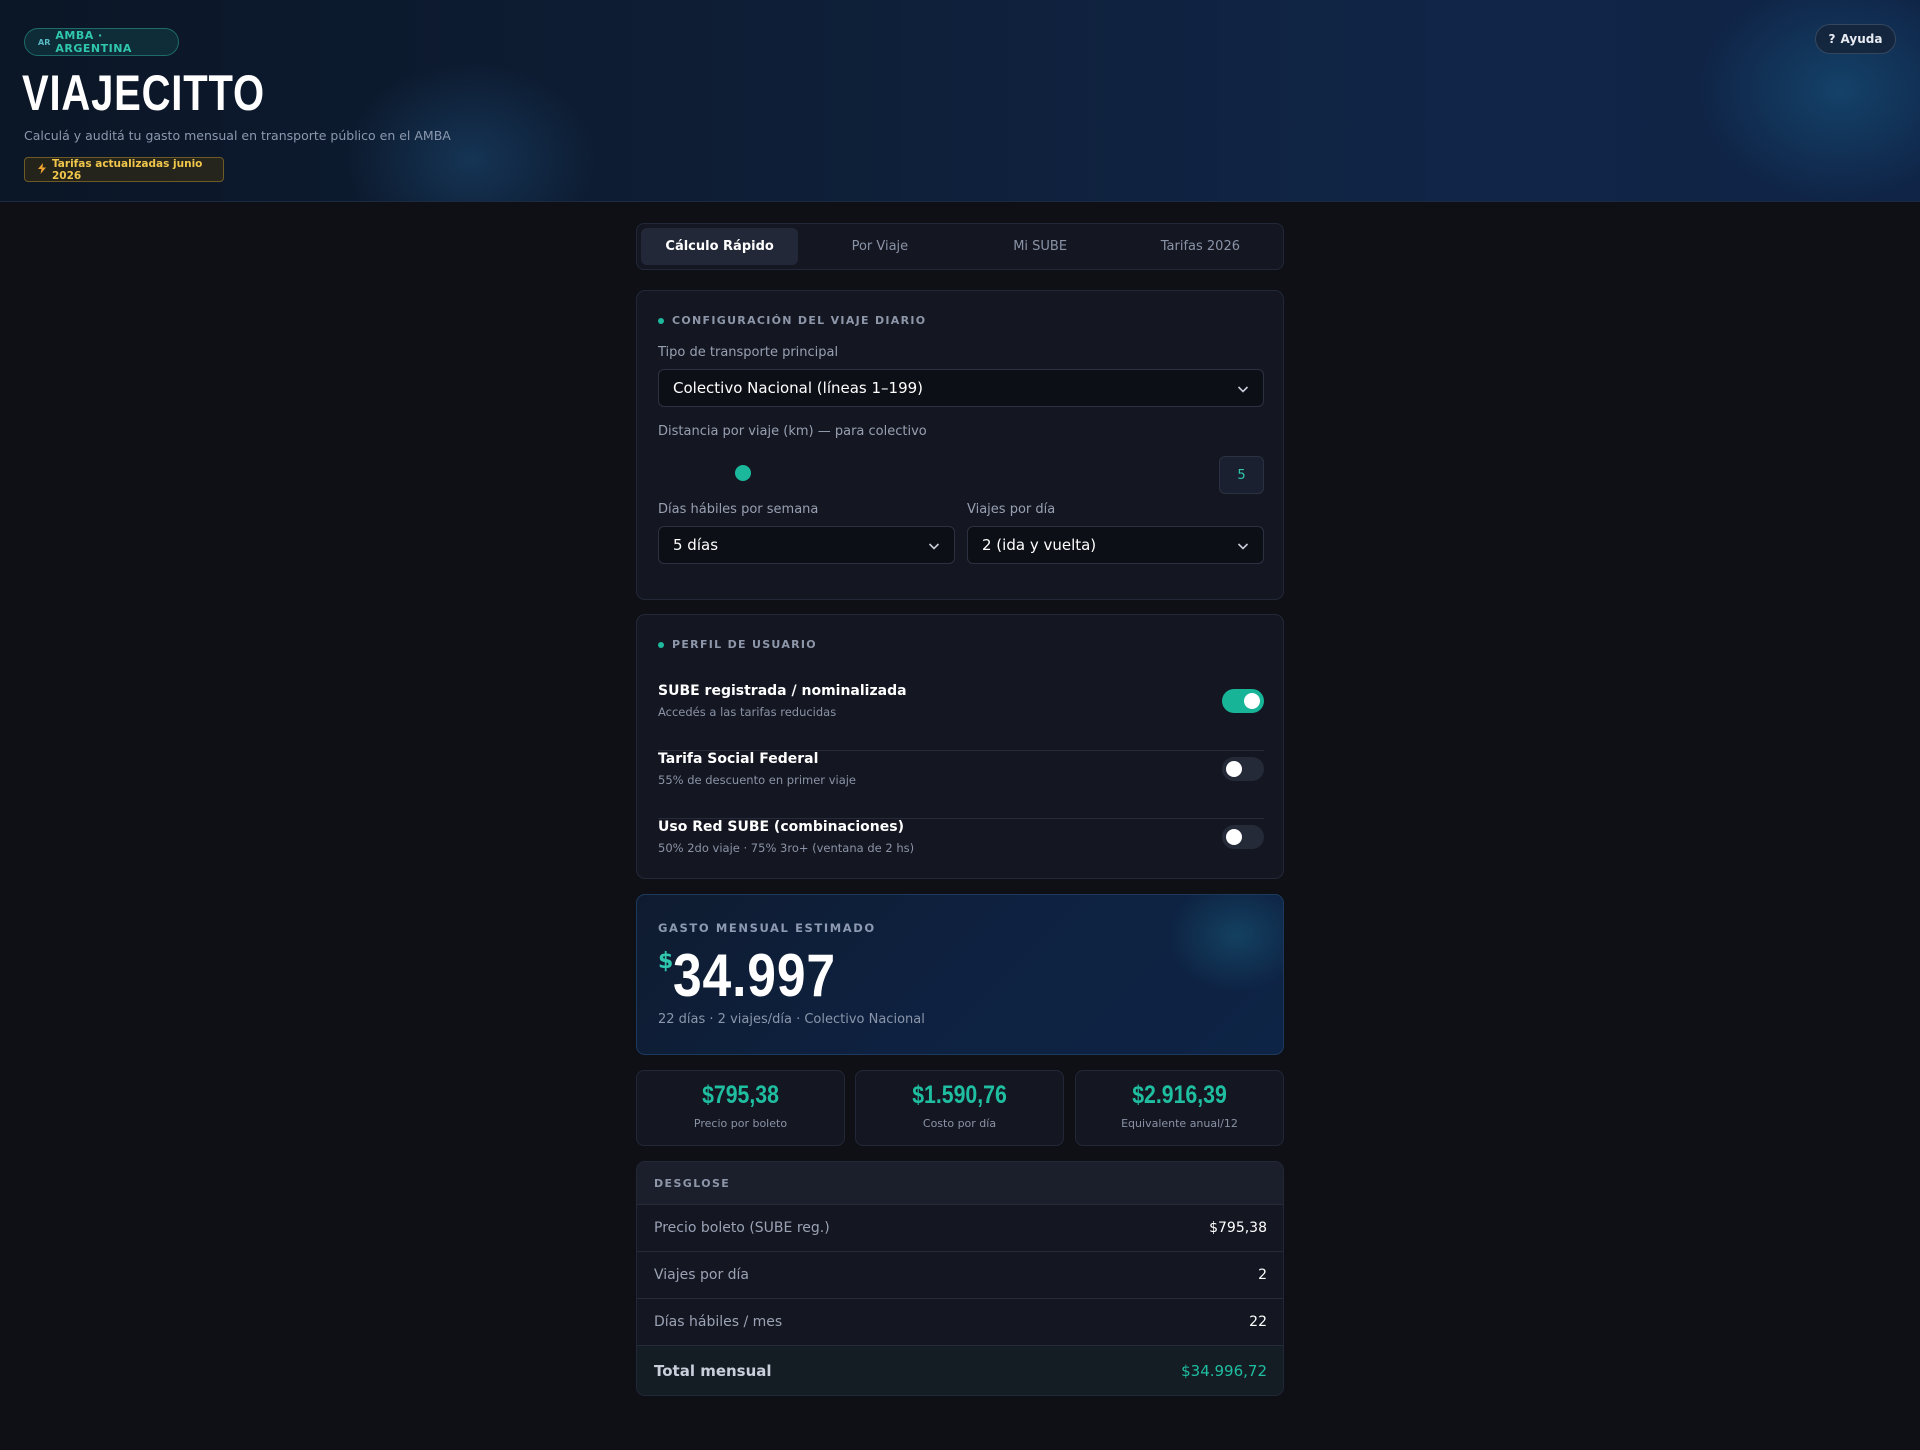 The width and height of the screenshot is (1920, 1450). What do you see at coordinates (666, 961) in the screenshot?
I see `result-currency: $` at bounding box center [666, 961].